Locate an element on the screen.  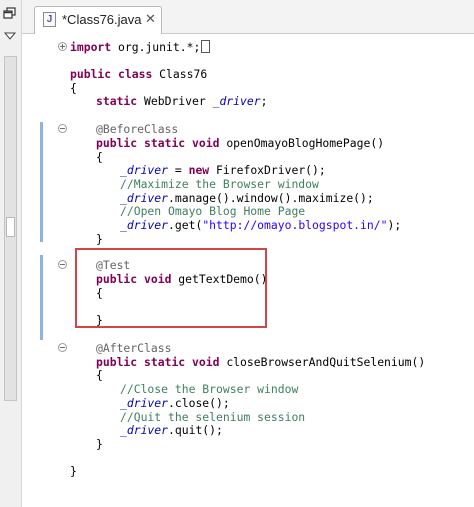
code-line-statement: _driver.close(); is located at coordinates (175, 403).